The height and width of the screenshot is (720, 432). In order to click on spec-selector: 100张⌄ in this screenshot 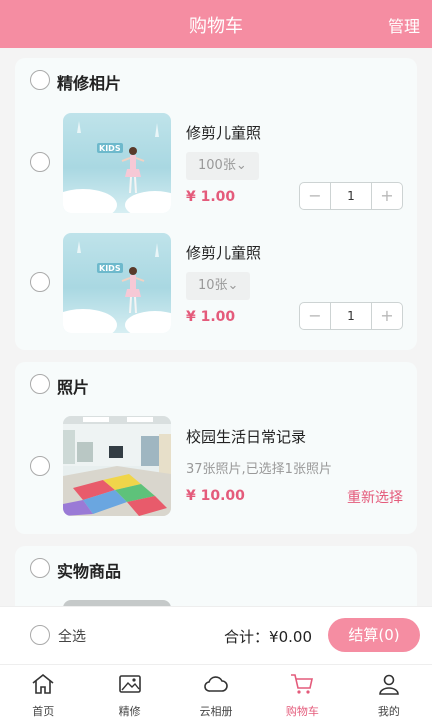, I will do `click(222, 166)`.